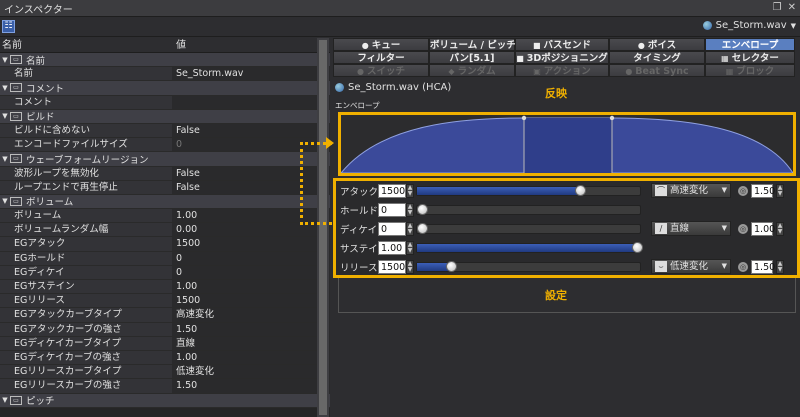  Describe the element at coordinates (472, 57) in the screenshot. I see `tab-pan: パン[5.1]` at that location.